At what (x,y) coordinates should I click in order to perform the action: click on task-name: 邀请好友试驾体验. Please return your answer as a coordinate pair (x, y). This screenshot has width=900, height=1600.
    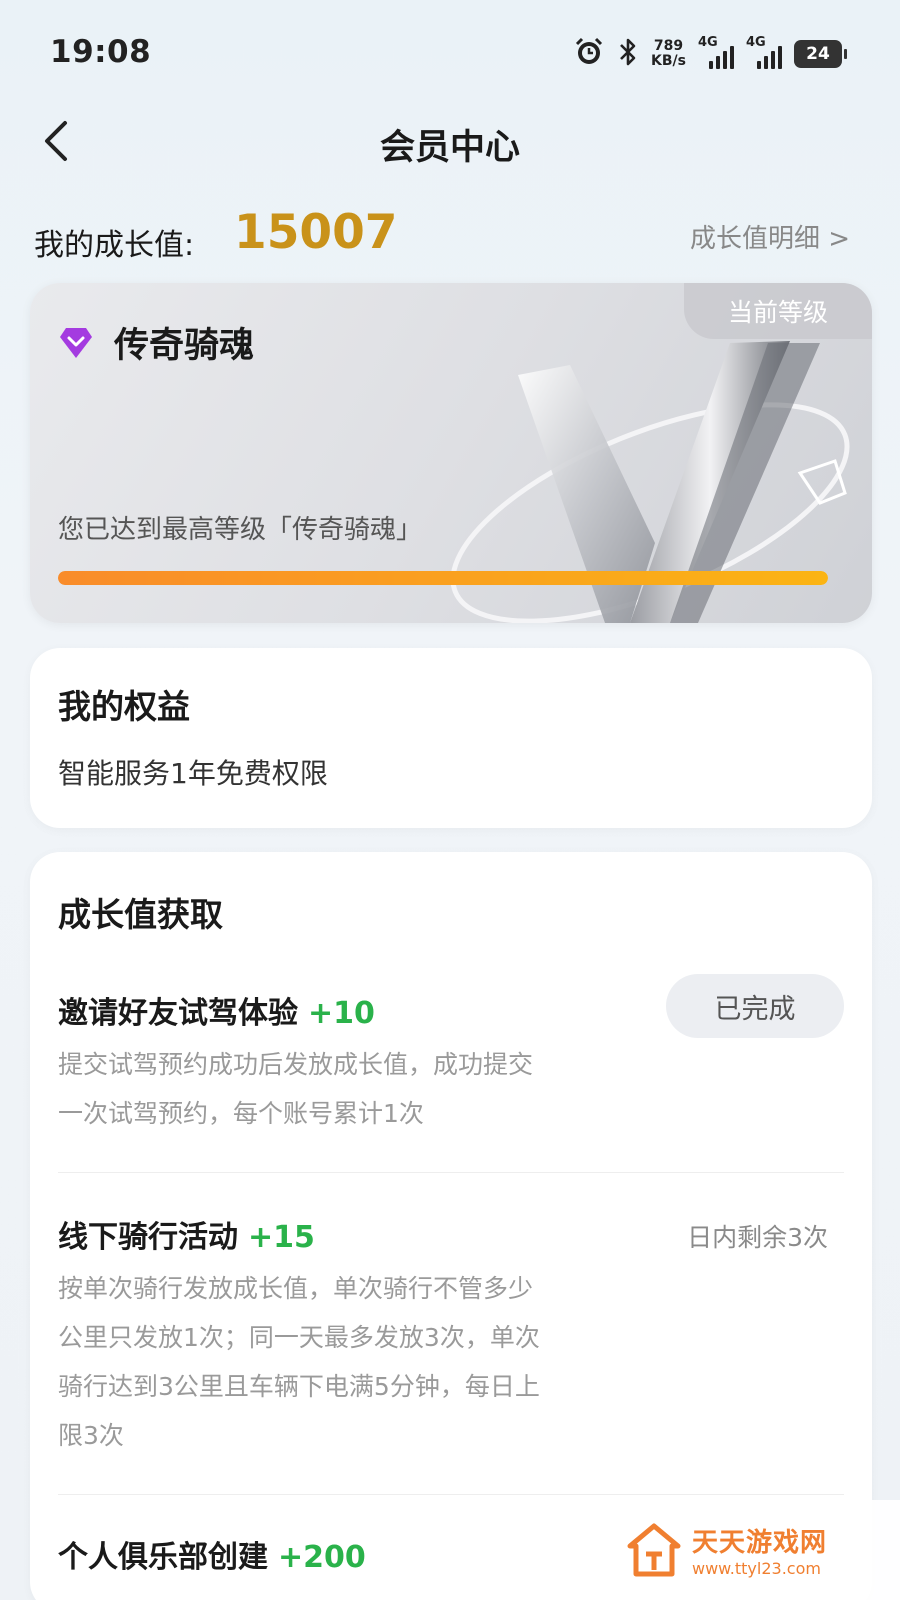
    Looking at the image, I should click on (178, 1013).